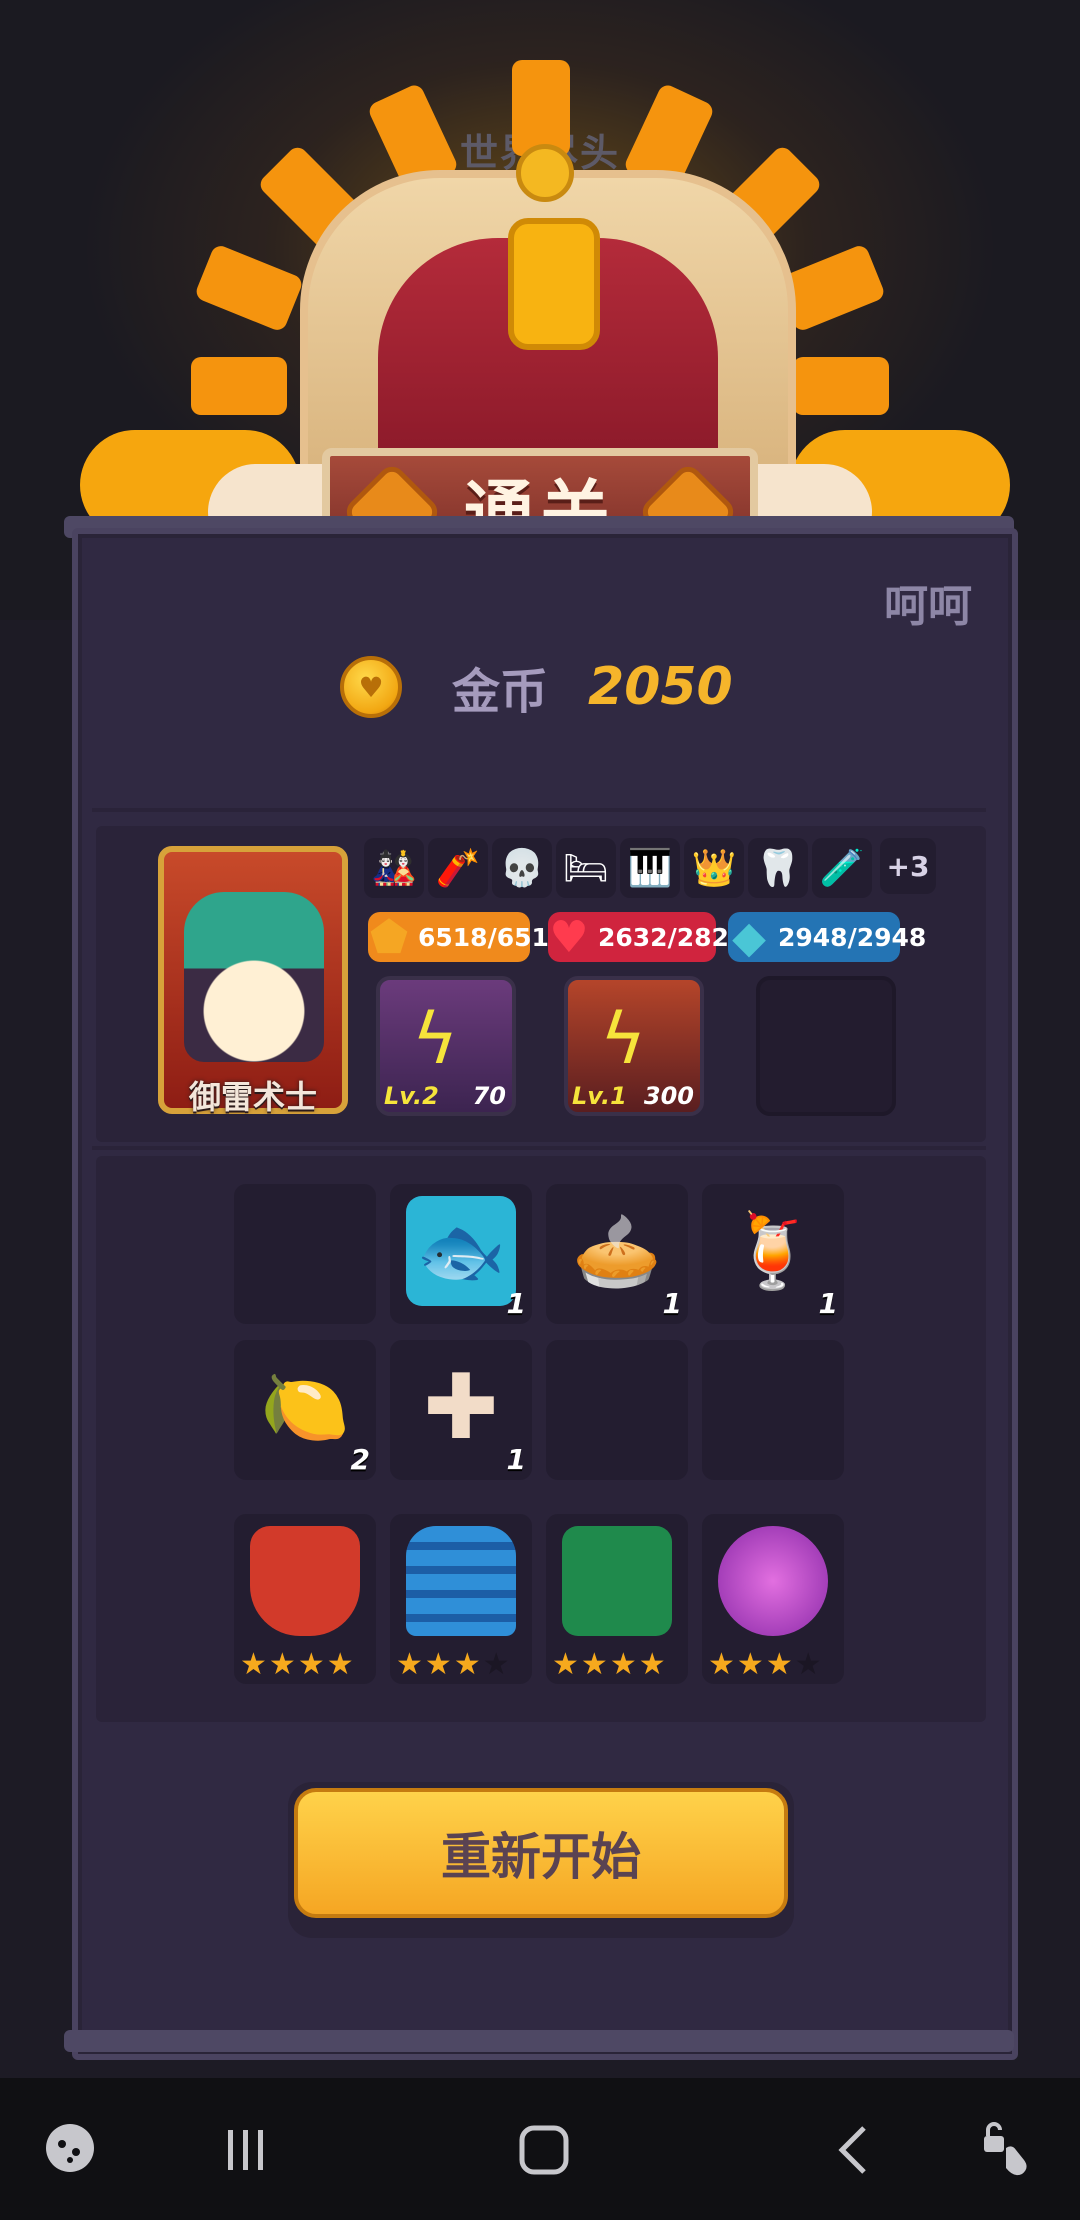  I want to click on skill-slot-1: ϟ Lv.2 70, so click(446, 1046).